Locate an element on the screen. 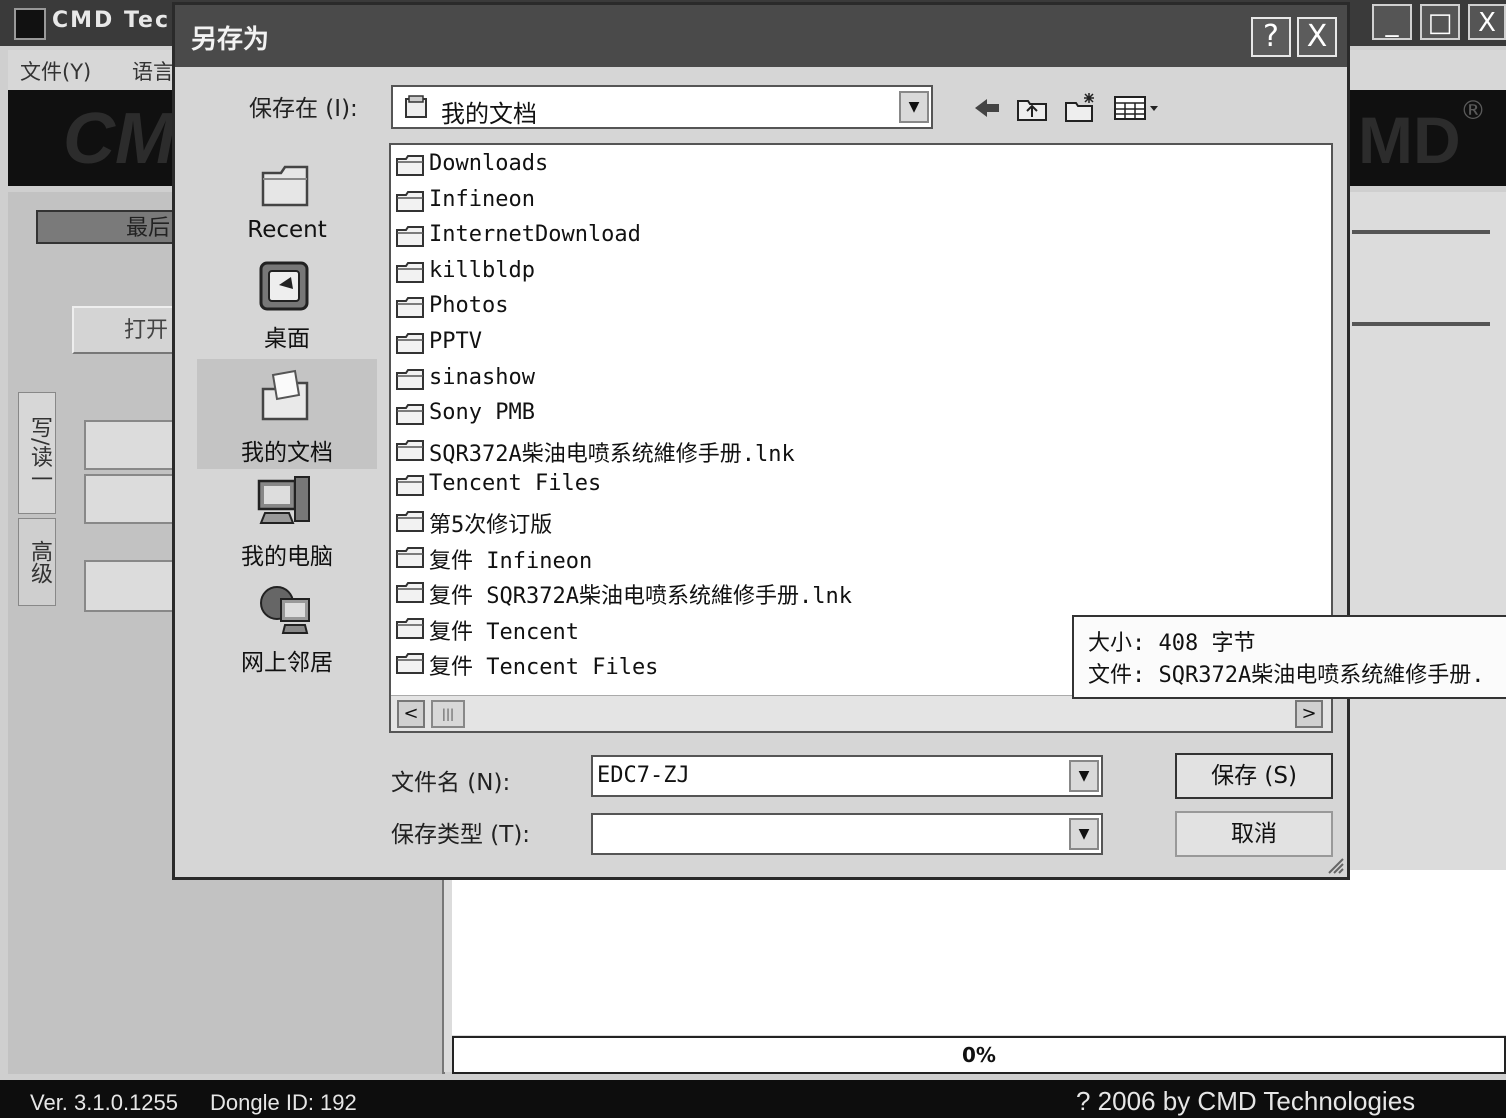  file-list-item: Downloads is located at coordinates (845, 166).